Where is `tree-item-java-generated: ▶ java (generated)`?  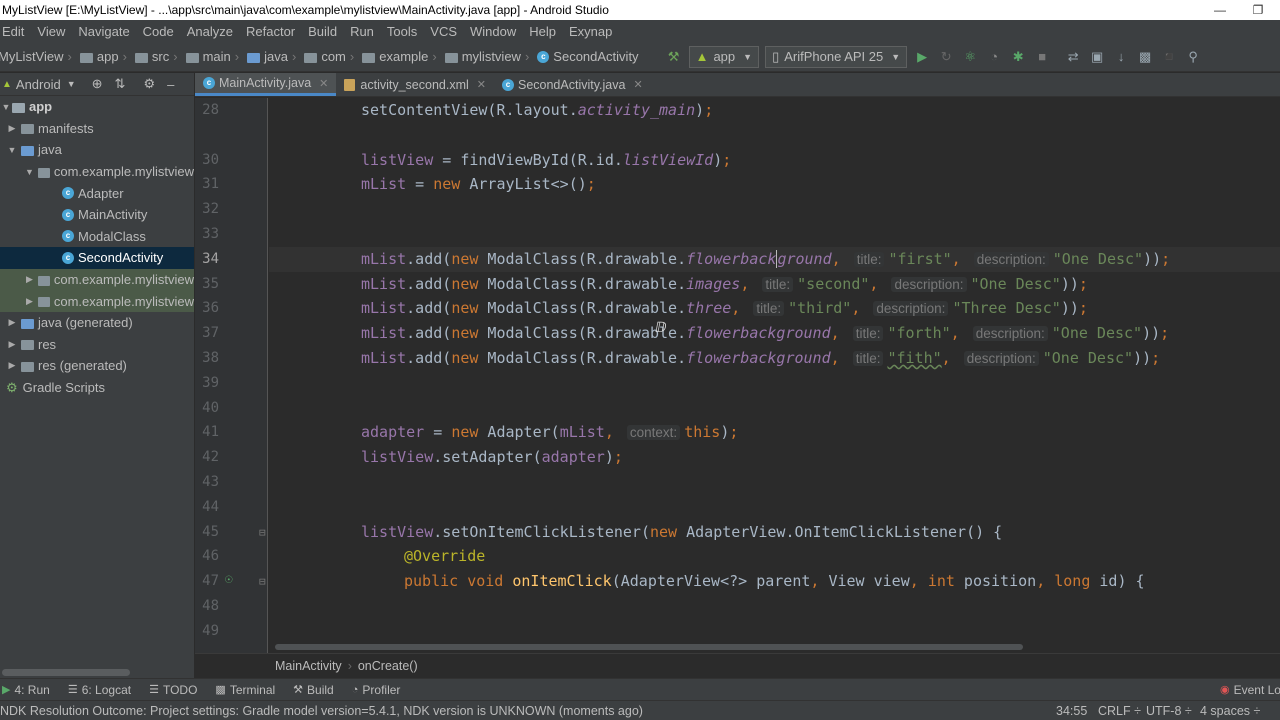 tree-item-java-generated: ▶ java (generated) is located at coordinates (97, 323).